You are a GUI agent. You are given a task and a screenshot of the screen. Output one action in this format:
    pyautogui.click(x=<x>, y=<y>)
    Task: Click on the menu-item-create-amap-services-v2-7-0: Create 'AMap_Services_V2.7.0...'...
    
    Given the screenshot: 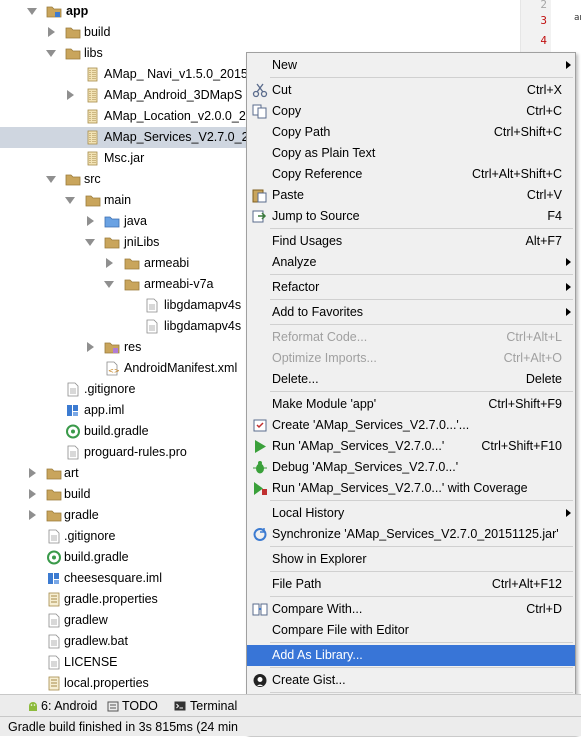 What is the action you would take?
    pyautogui.click(x=411, y=425)
    